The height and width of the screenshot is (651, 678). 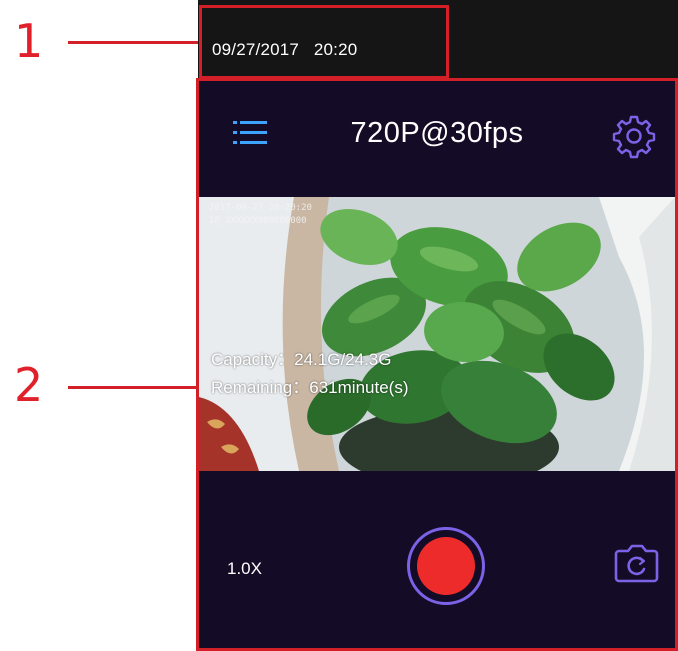 I want to click on callout-number-1: 1, so click(x=29, y=41).